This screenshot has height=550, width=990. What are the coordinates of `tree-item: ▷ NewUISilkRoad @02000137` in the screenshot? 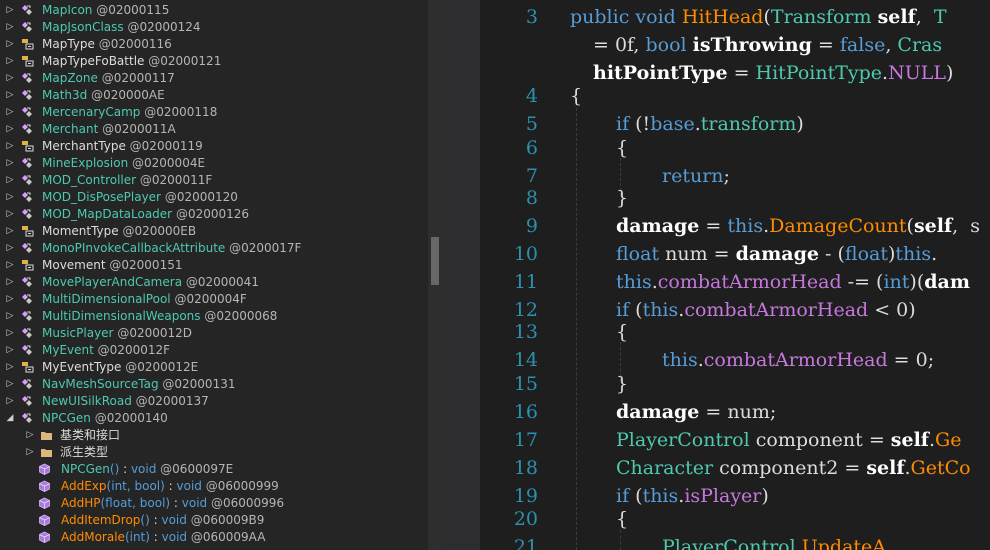 It's located at (214, 401).